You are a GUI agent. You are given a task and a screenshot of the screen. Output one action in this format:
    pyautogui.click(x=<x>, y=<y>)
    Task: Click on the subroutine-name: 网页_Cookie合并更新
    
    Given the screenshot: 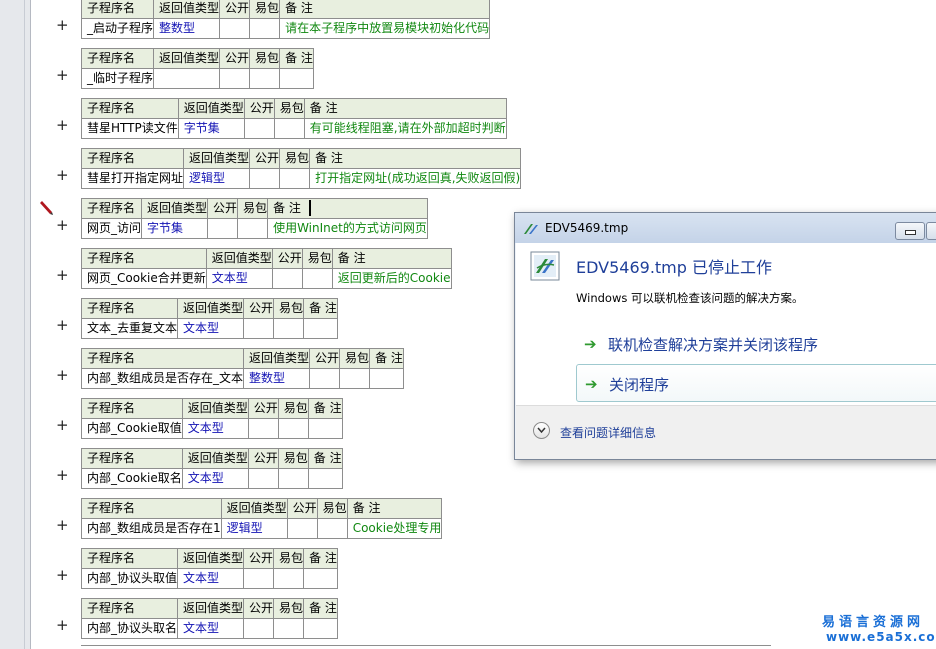 What is the action you would take?
    pyautogui.click(x=144, y=278)
    